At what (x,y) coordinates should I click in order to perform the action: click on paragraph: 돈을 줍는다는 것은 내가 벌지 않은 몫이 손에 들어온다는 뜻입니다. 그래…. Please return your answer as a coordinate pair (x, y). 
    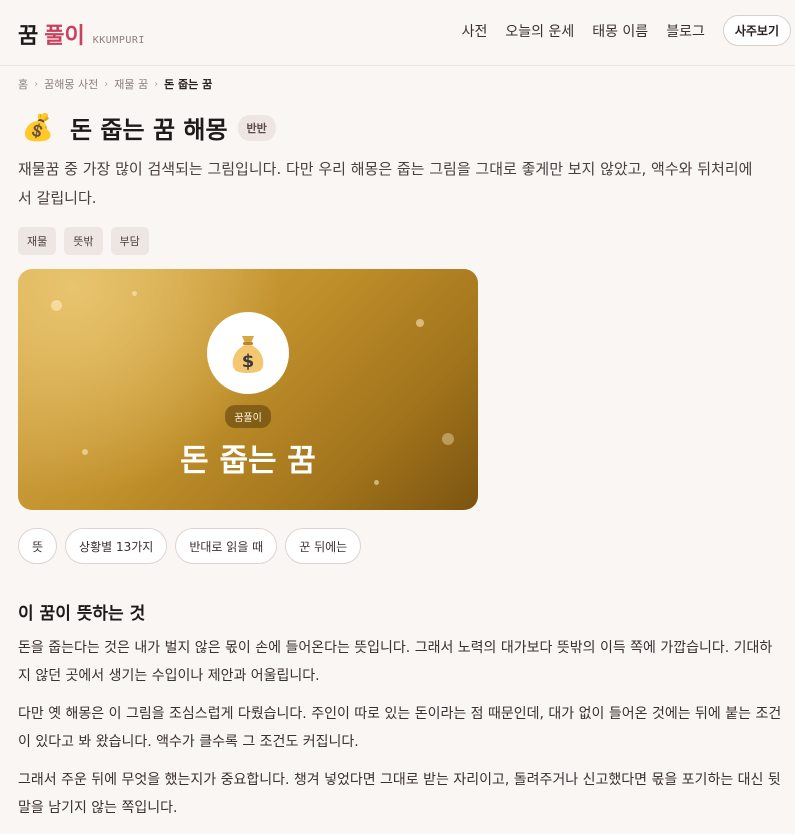
    Looking at the image, I should click on (395, 662).